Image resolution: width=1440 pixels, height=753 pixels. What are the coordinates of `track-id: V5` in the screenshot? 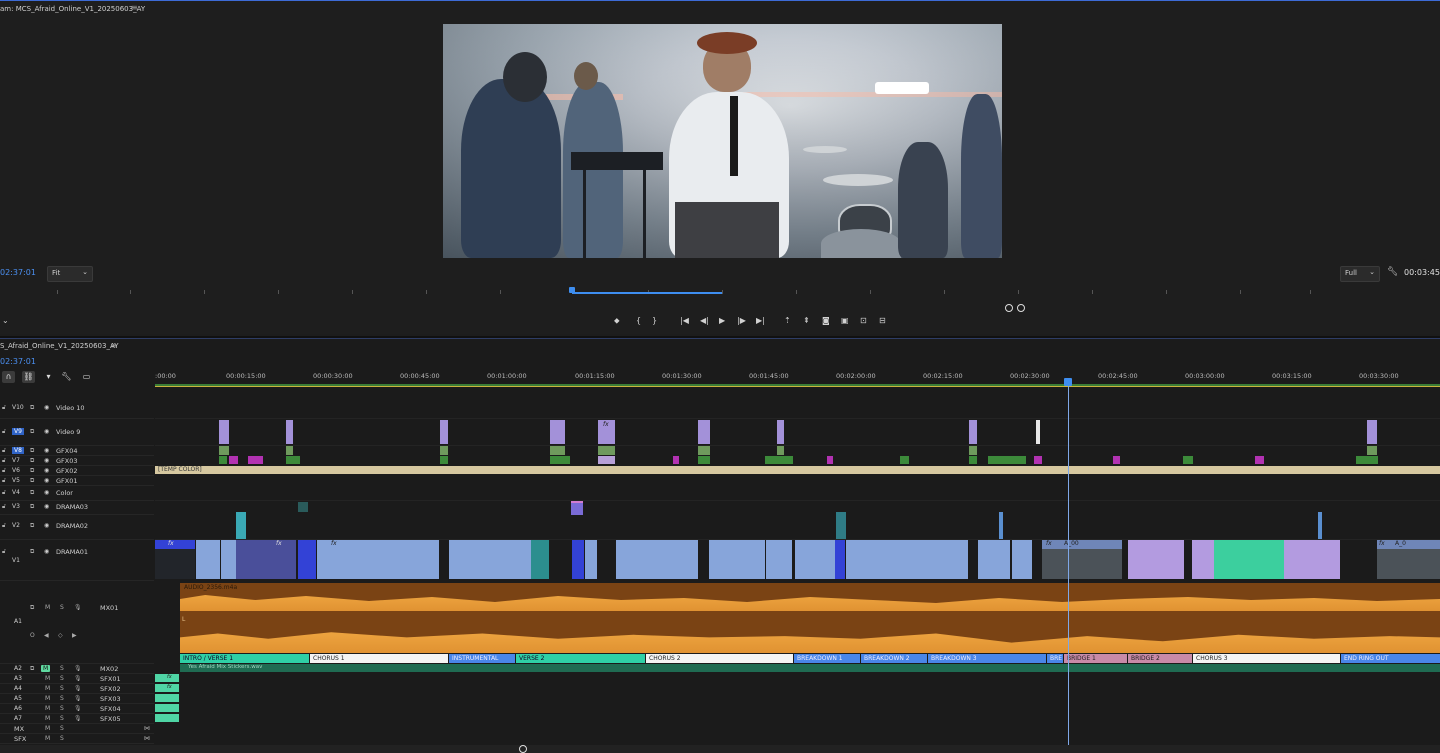 It's located at (16, 480).